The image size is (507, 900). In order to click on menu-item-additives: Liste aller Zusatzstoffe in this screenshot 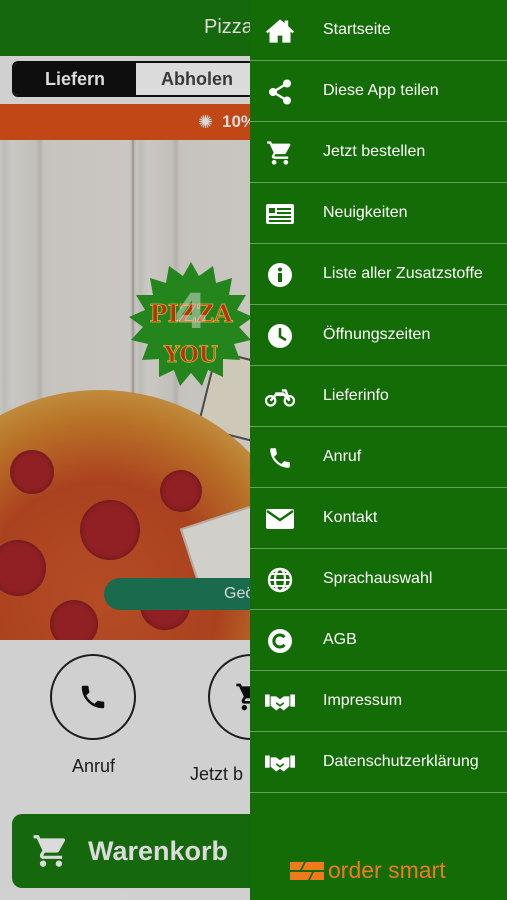, I will do `click(378, 274)`.